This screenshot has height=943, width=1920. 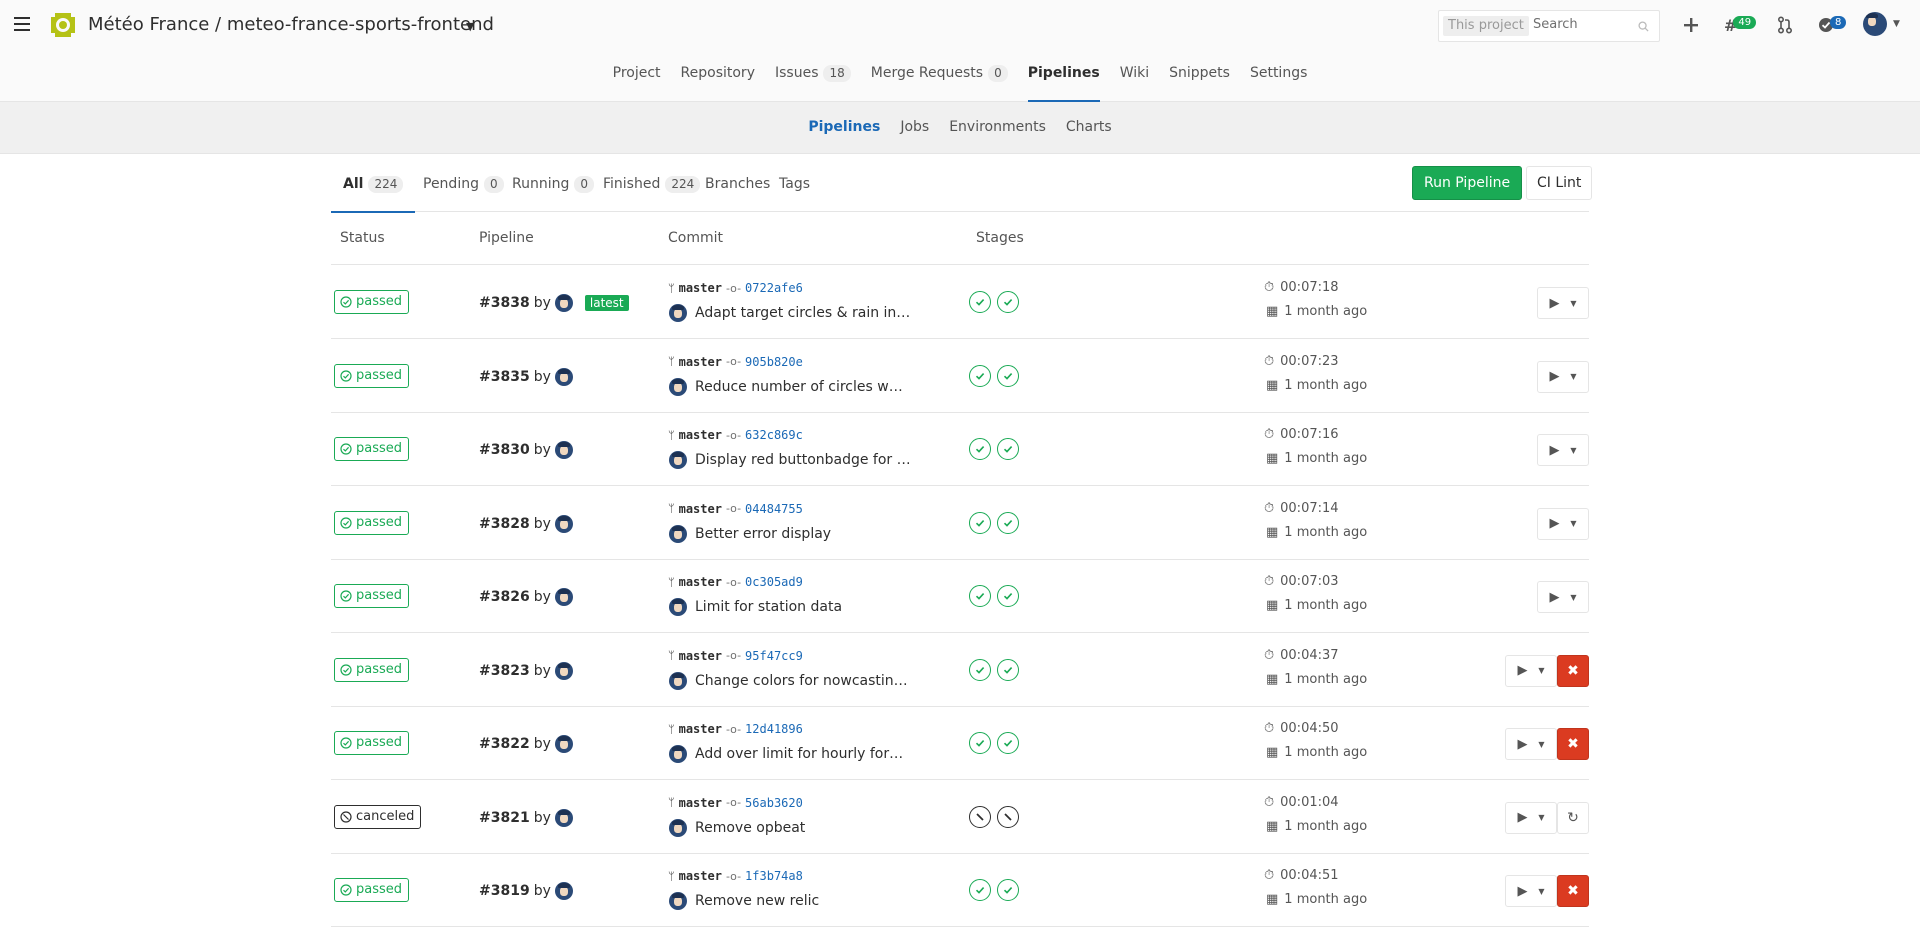 I want to click on commit-sha: 04484755, so click(x=774, y=509).